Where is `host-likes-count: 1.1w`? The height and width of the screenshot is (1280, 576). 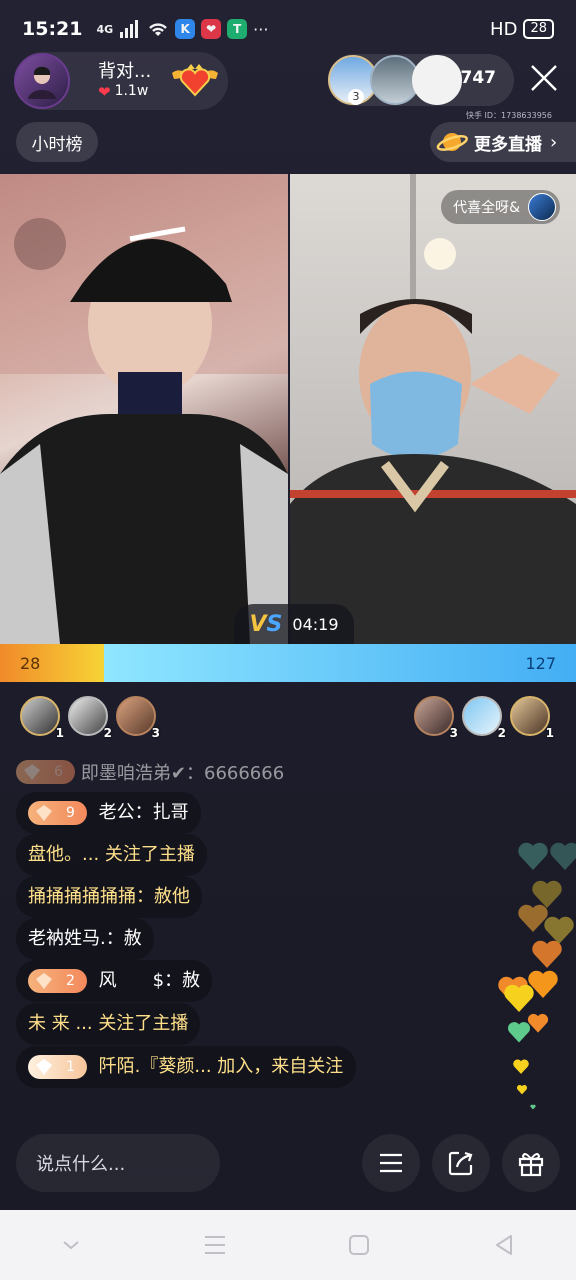
host-likes-count: 1.1w is located at coordinates (131, 91).